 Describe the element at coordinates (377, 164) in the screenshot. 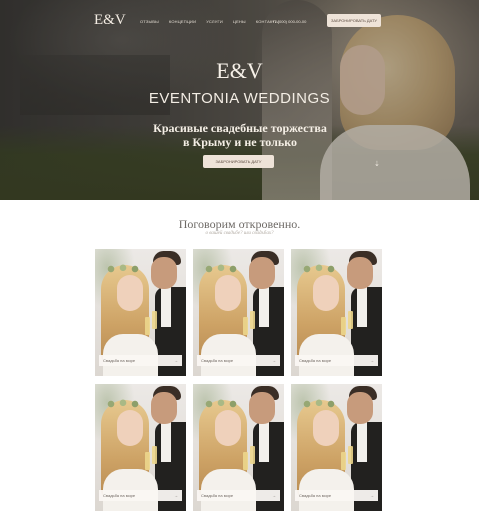

I see `arrow-down-icon: ⇣` at that location.